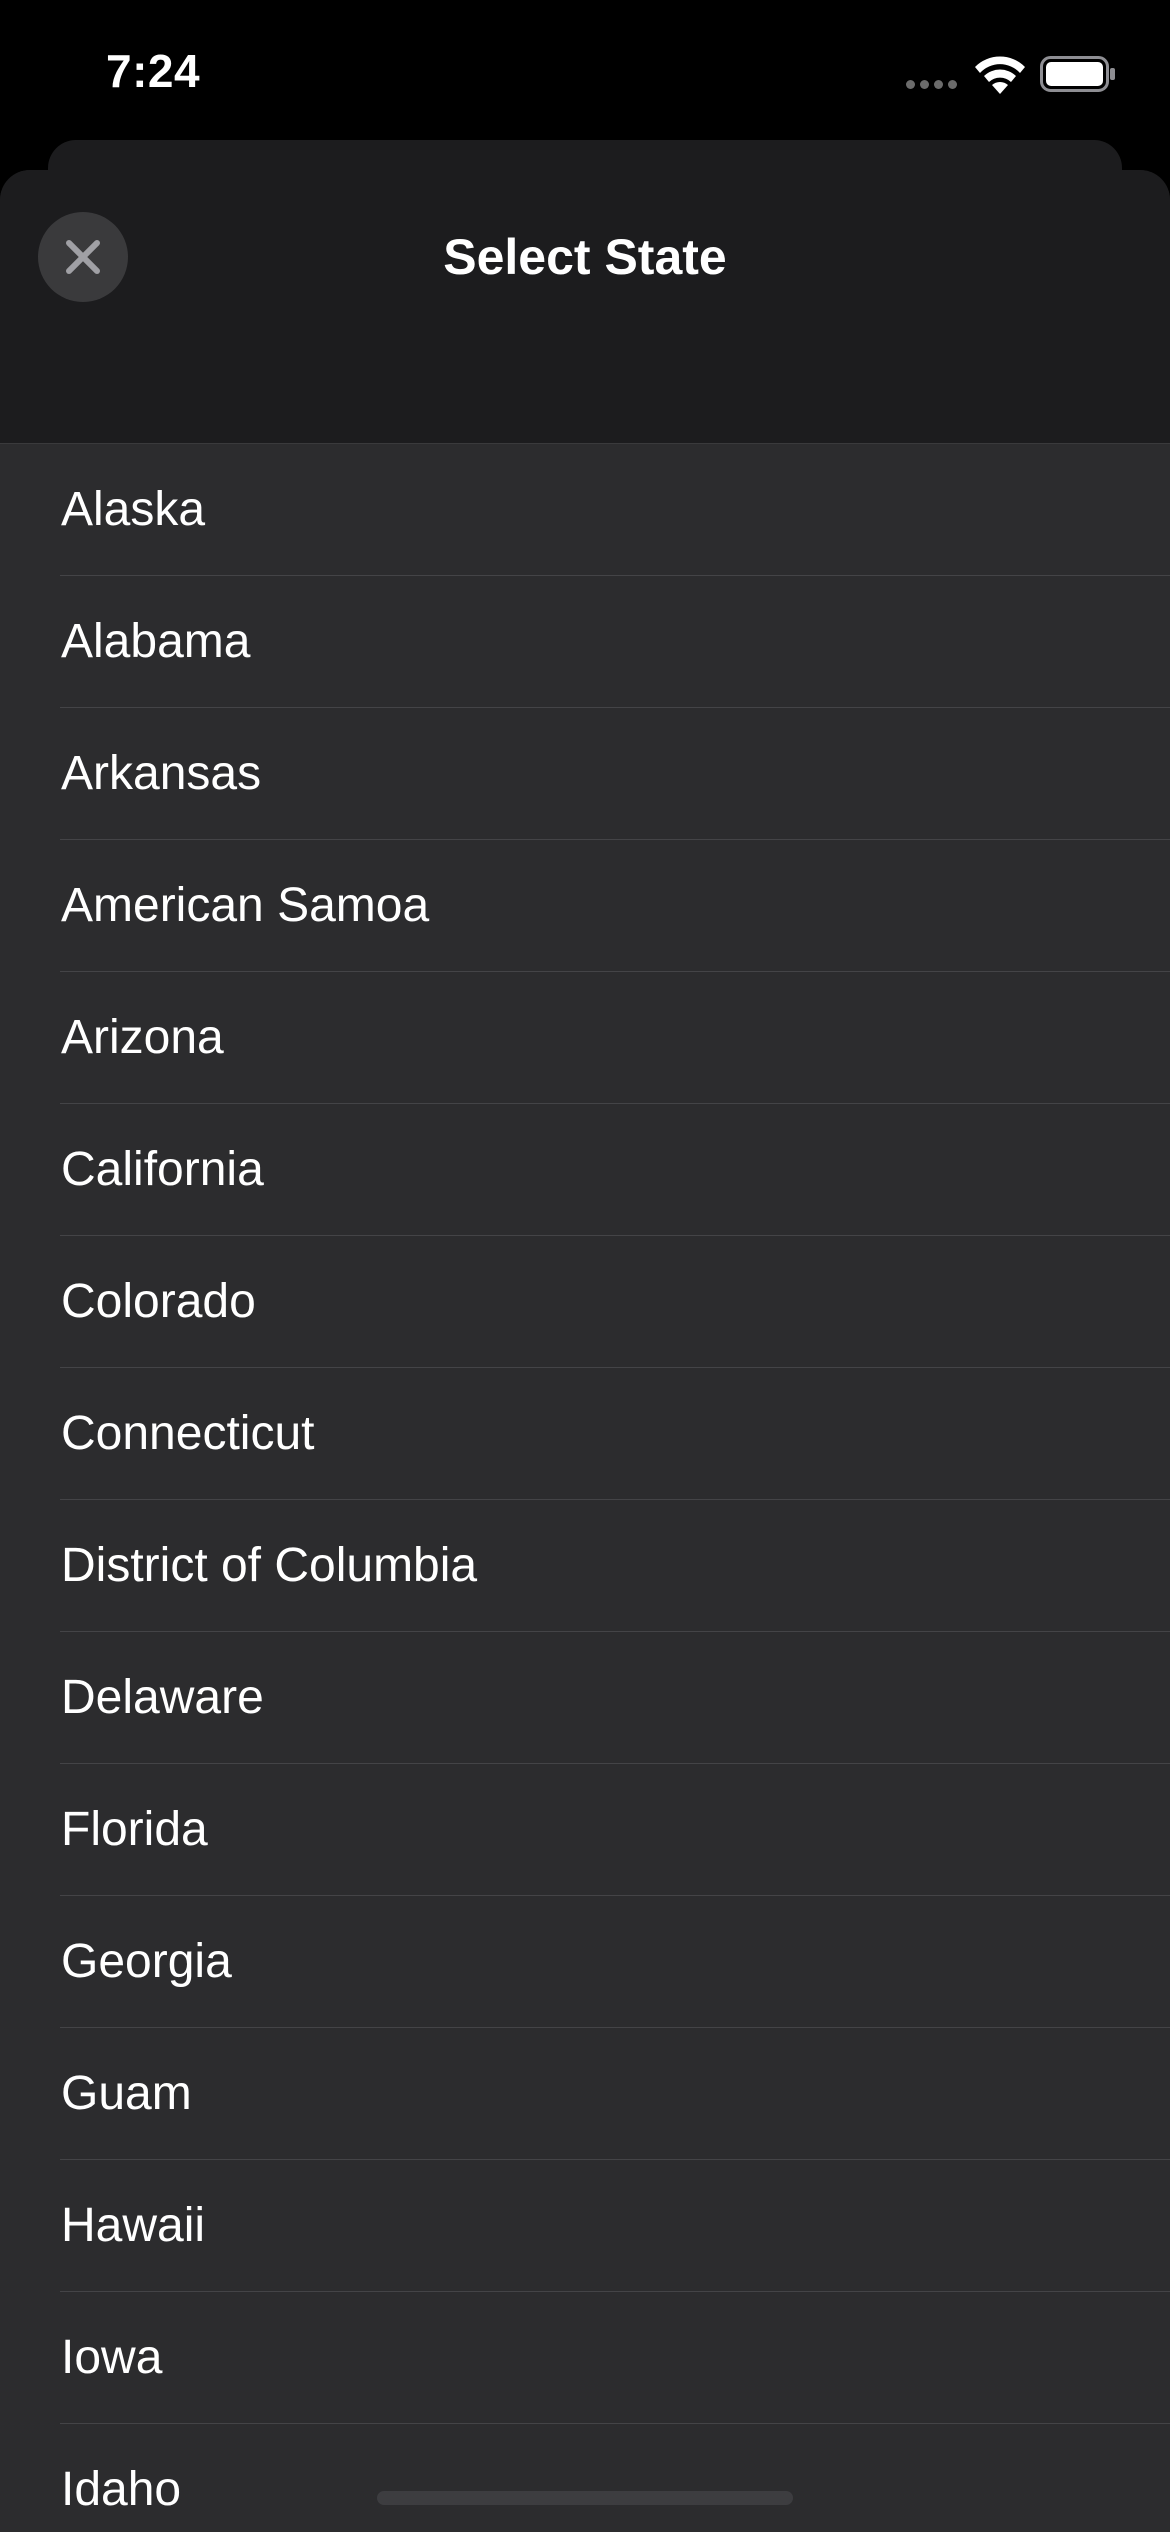 Image resolution: width=1170 pixels, height=2532 pixels. Describe the element at coordinates (1000, 75) in the screenshot. I see `wifi-icon` at that location.